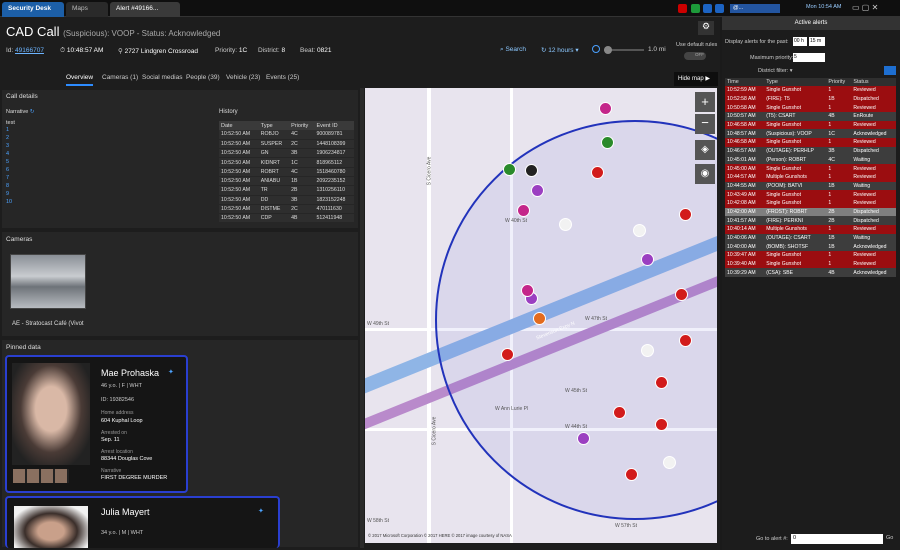 Image resolution: width=900 pixels, height=550 pixels. What do you see at coordinates (286, 144) in the screenshot?
I see `history-row: 10:52:50 AM SUSPER 2C 1448108399` at bounding box center [286, 144].